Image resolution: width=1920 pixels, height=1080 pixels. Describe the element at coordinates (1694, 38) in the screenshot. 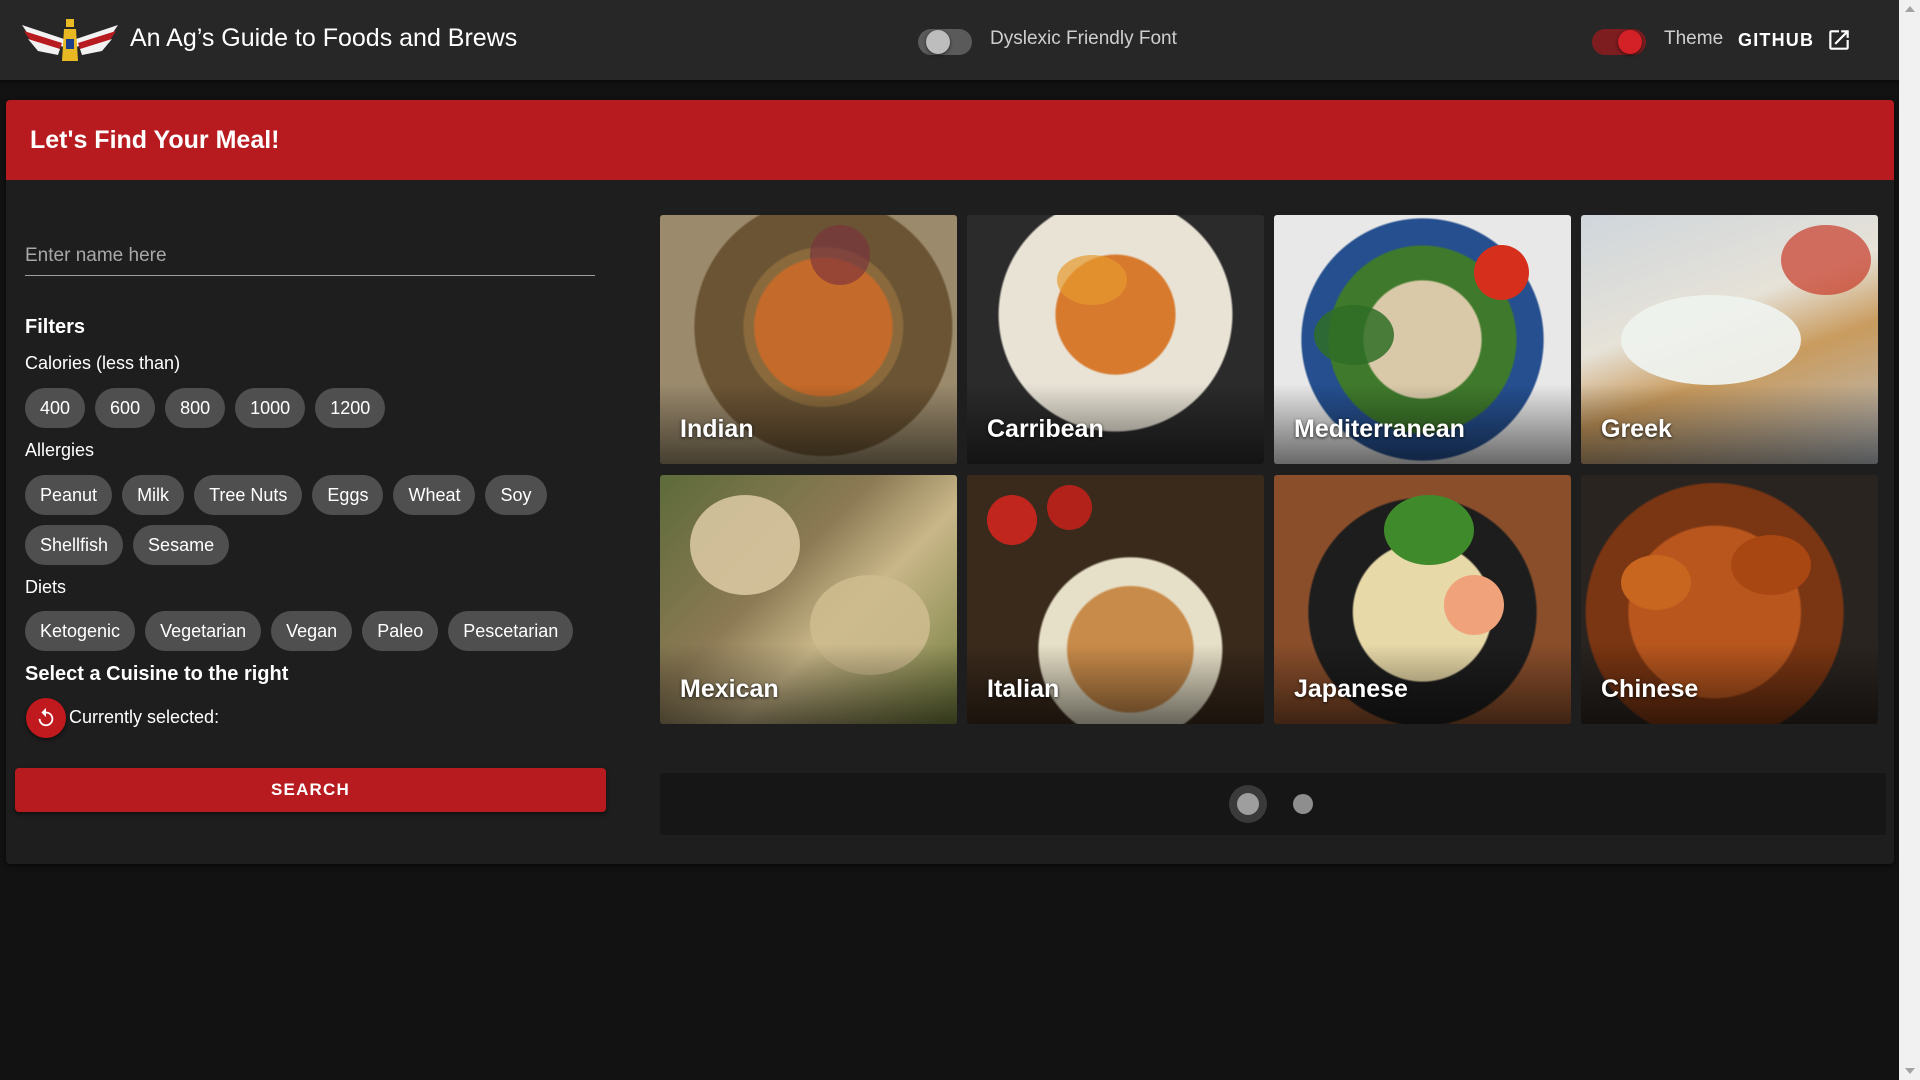

I see `theme-label: Theme` at that location.